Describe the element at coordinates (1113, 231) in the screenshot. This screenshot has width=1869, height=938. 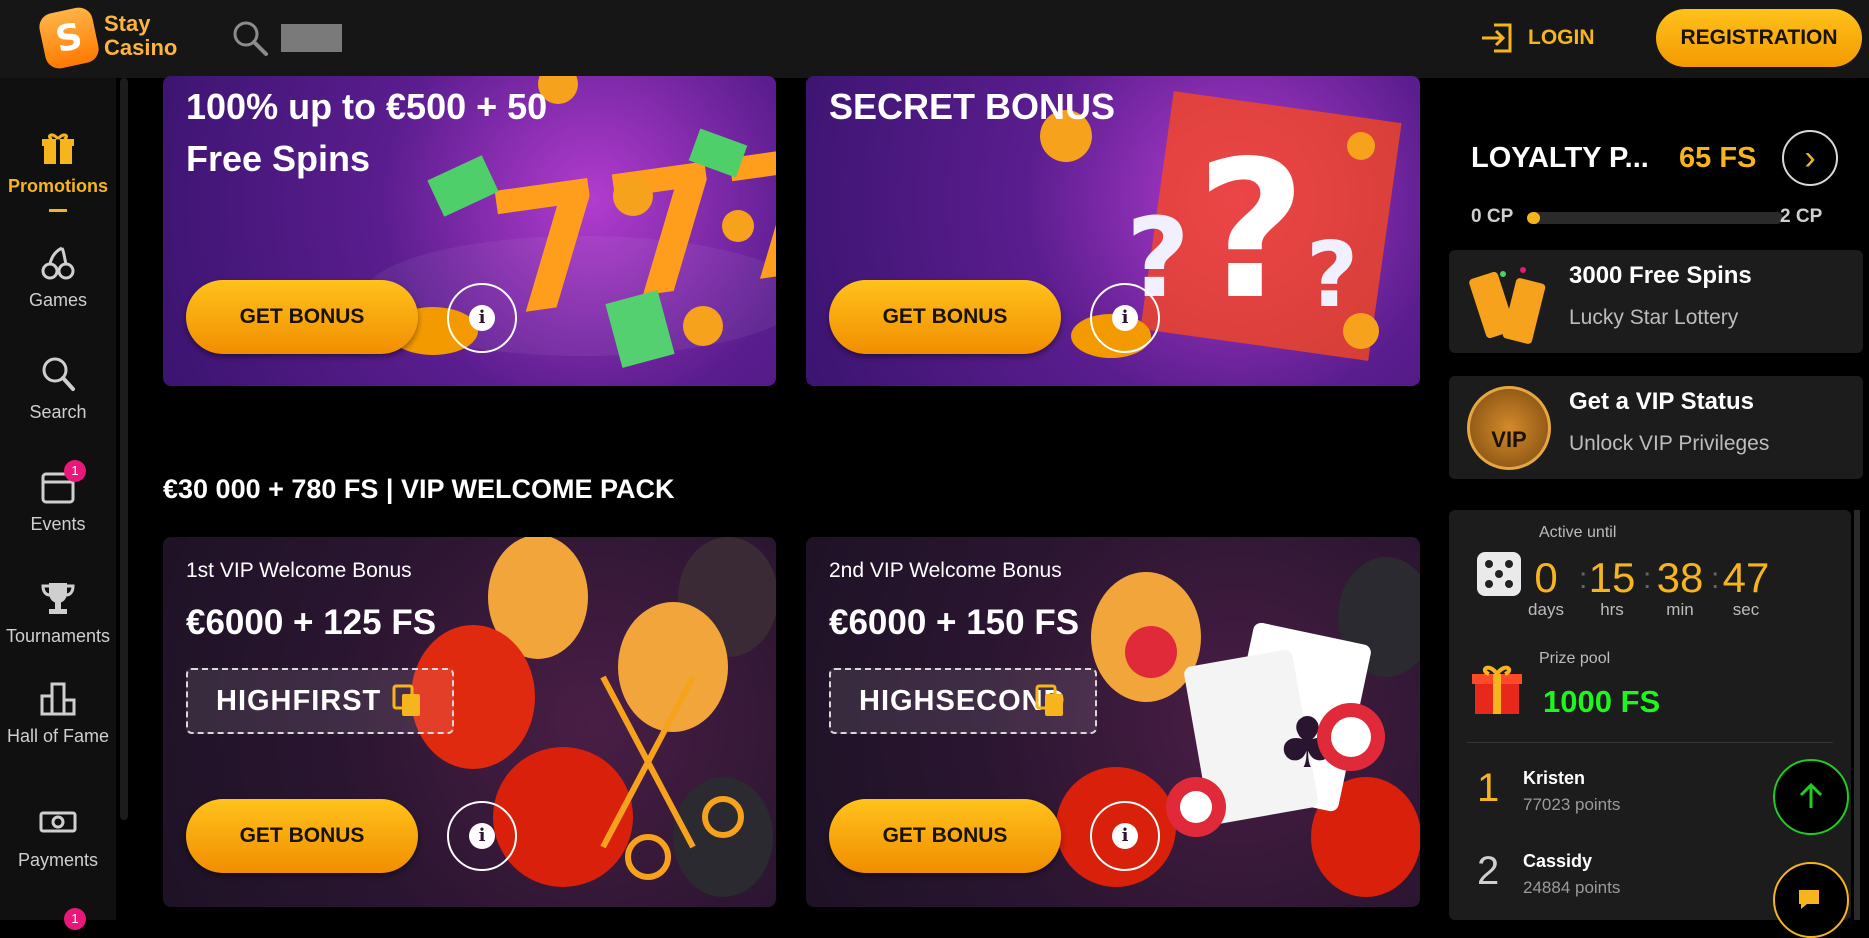
I see `promo-card-secret: ? ? ? SECRET BONUS GET BONUS i` at that location.